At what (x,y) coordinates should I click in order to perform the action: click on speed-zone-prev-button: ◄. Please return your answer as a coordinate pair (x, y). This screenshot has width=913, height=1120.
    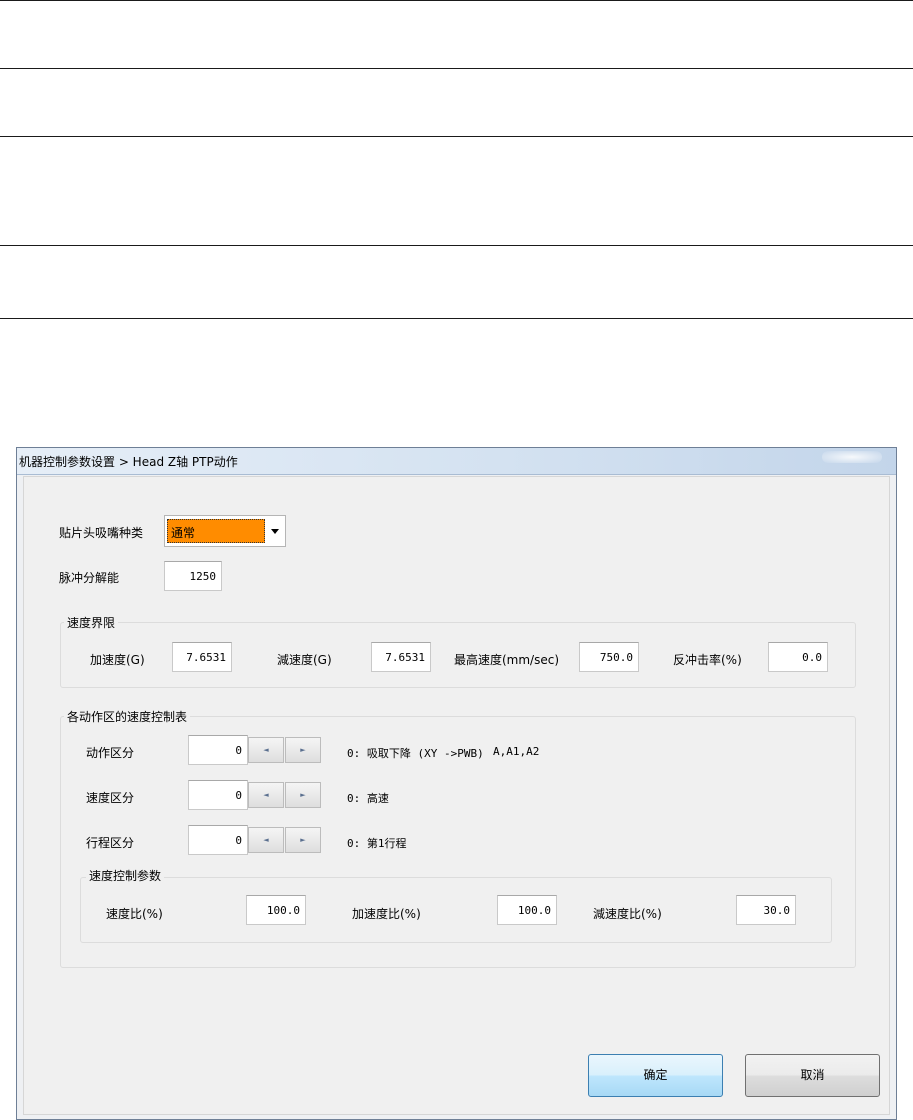
    Looking at the image, I should click on (266, 795).